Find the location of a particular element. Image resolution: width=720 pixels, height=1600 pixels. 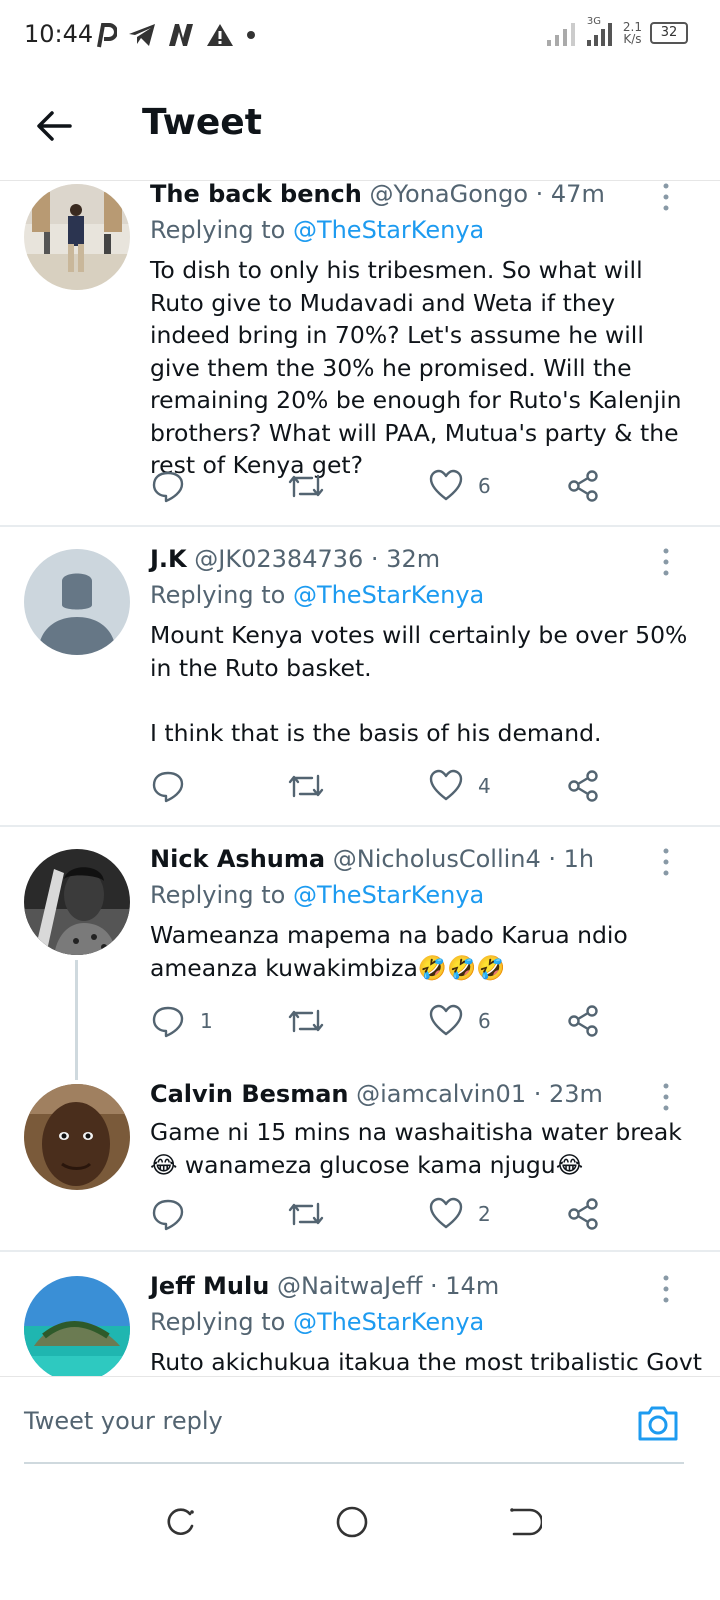

tweet-time: · 32m is located at coordinates (405, 559).